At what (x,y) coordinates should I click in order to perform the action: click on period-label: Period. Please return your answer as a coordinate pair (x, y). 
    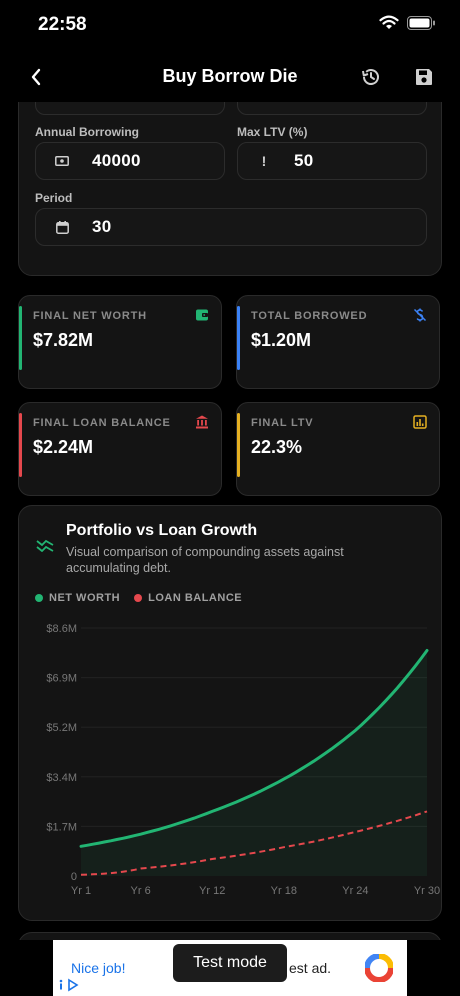
    Looking at the image, I should click on (54, 198).